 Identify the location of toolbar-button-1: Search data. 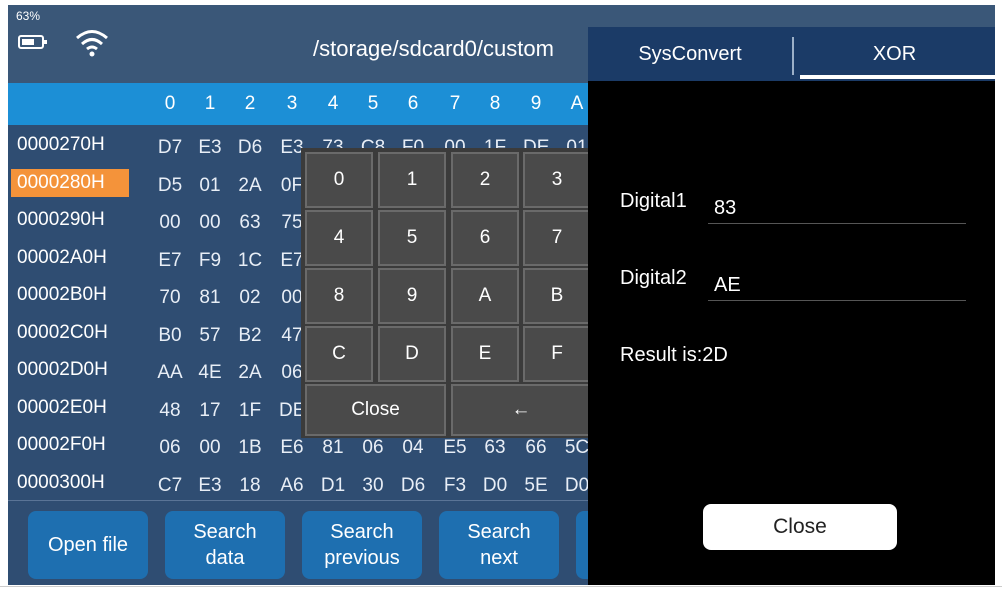
(225, 545).